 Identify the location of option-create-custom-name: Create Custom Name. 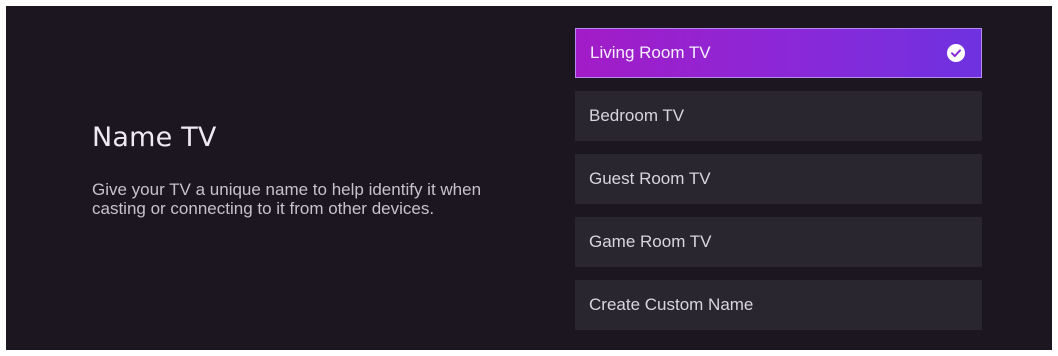
(778, 305).